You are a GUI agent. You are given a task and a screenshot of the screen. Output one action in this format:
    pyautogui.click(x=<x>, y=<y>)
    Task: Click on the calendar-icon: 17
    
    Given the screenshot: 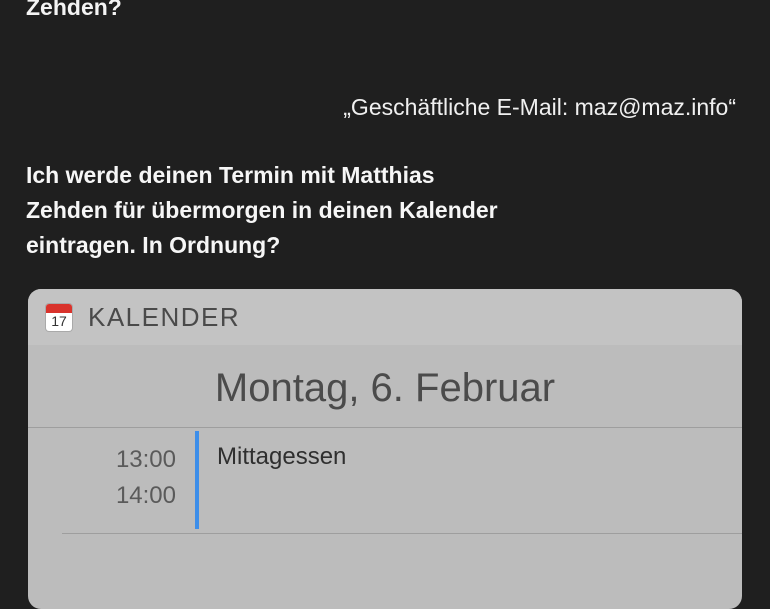 What is the action you would take?
    pyautogui.click(x=59, y=317)
    